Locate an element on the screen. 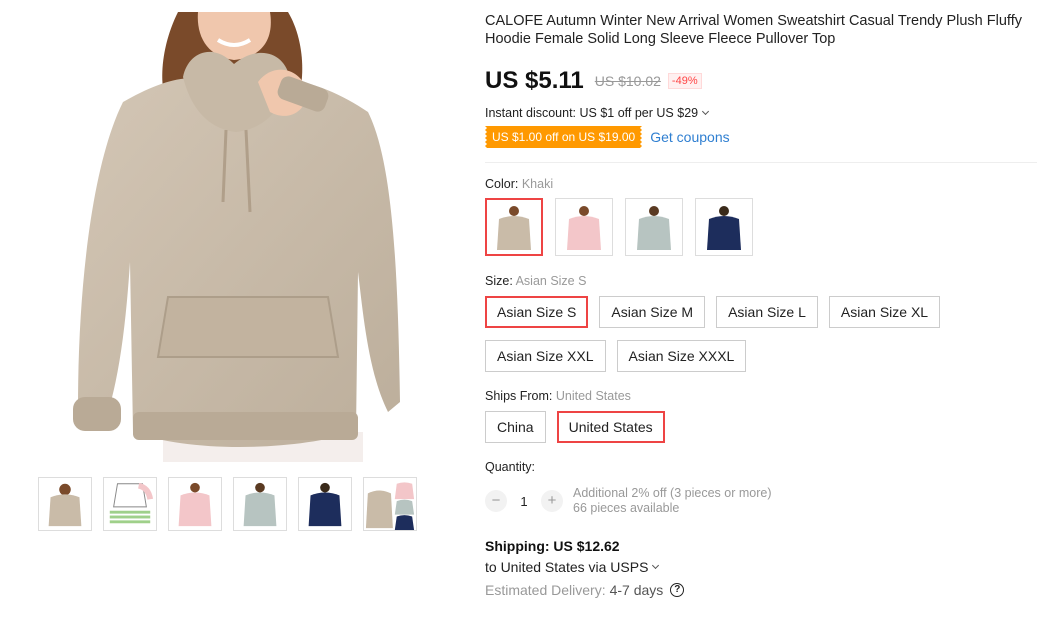 The height and width of the screenshot is (624, 1037). quantity-label: Quantity: is located at coordinates (510, 467).